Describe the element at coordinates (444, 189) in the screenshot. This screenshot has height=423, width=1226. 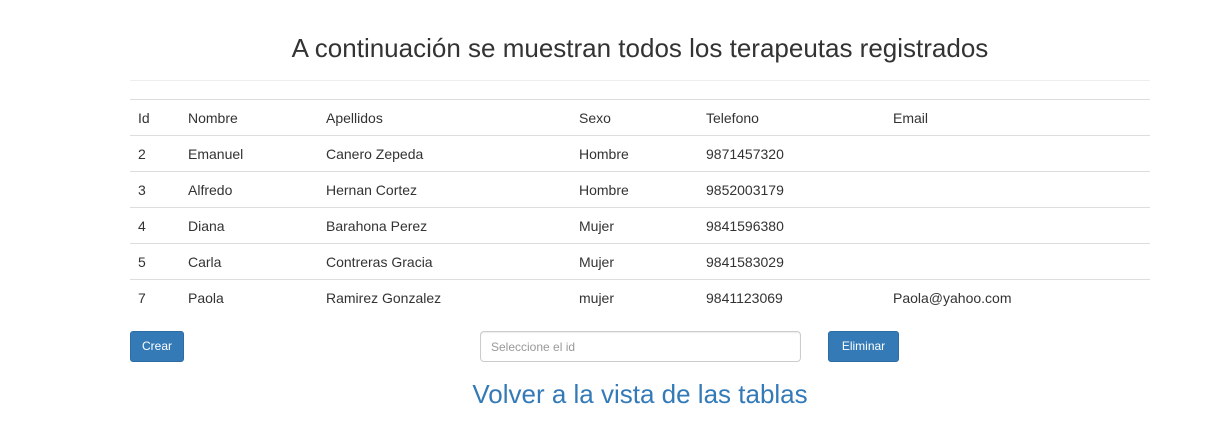
I see `cell-apellidos: Hernan Cortez` at that location.